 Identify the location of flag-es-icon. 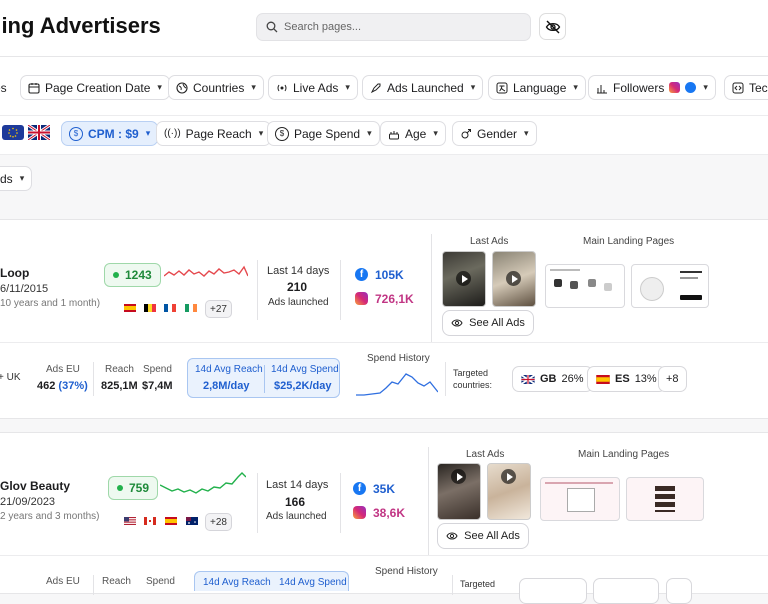
(171, 521).